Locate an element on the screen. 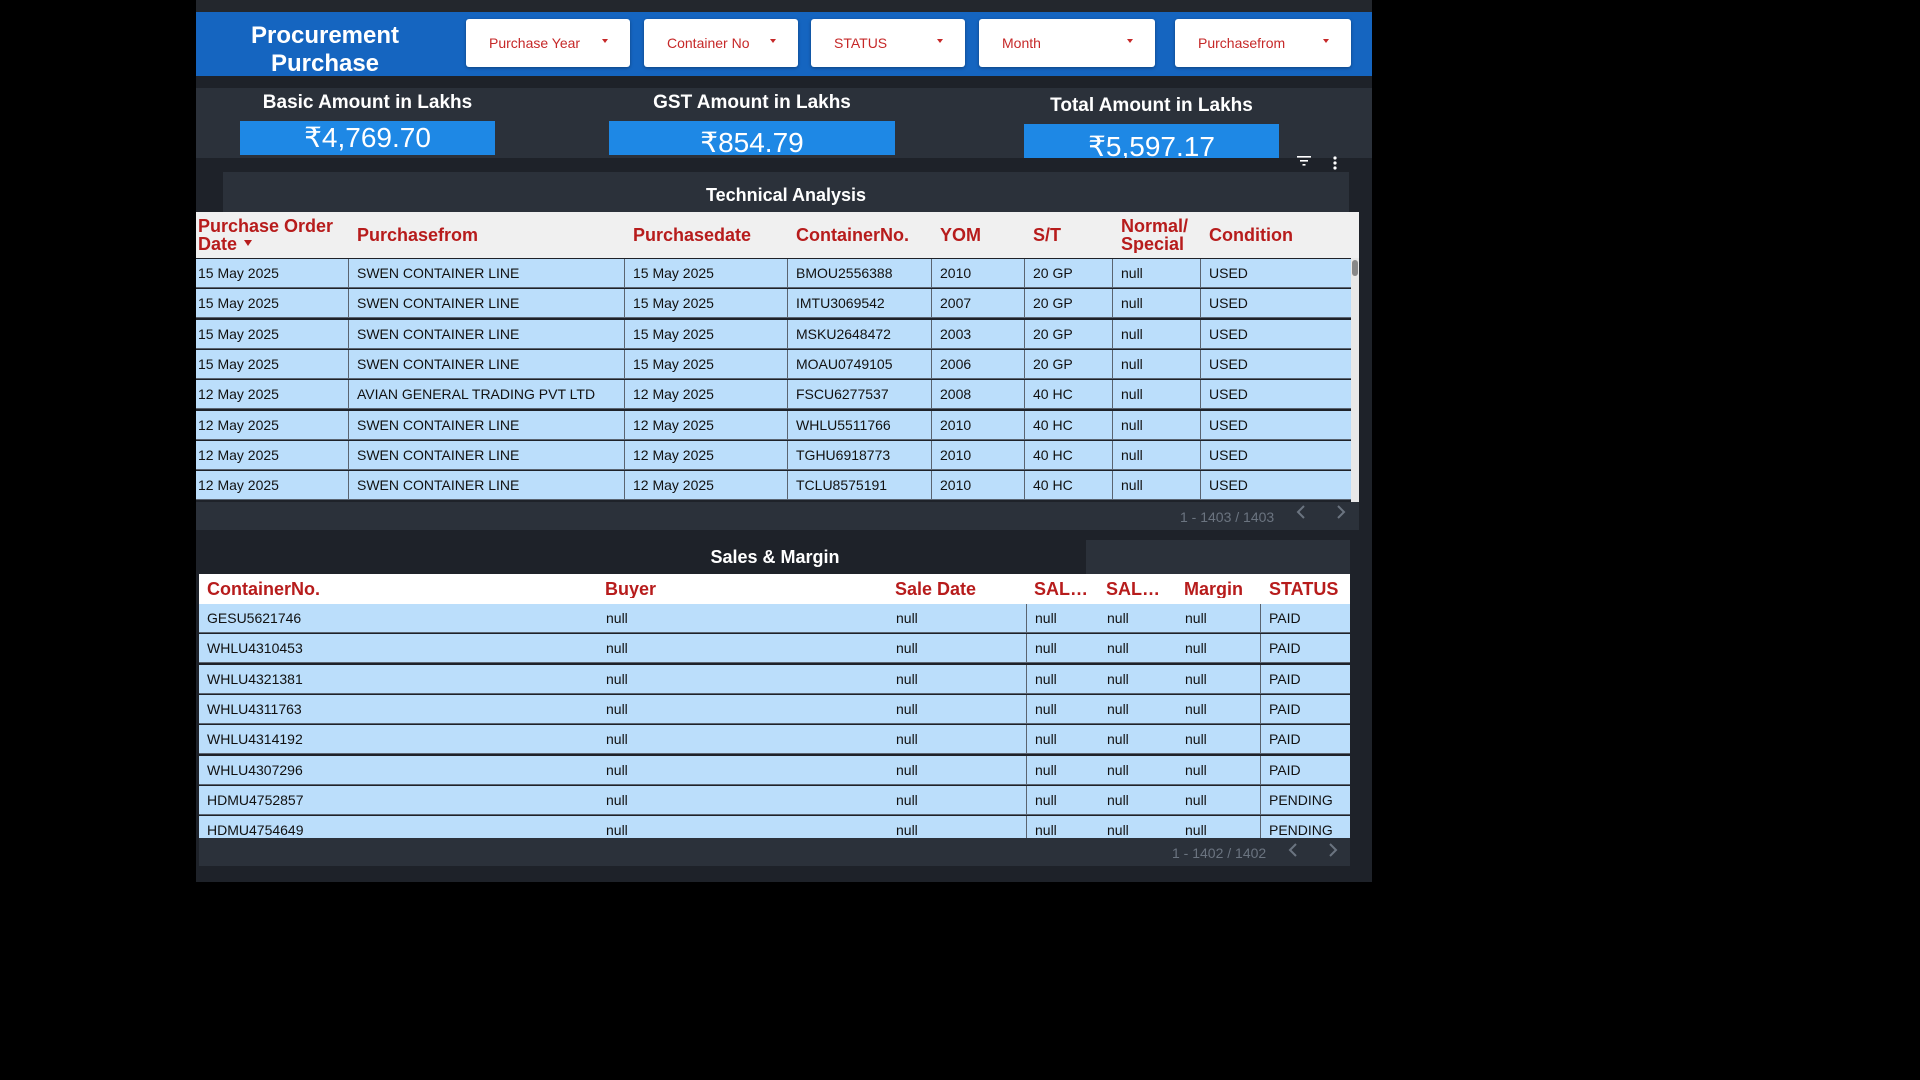  table-row: GESU5621746 null null null null null PAID is located at coordinates (774, 618).